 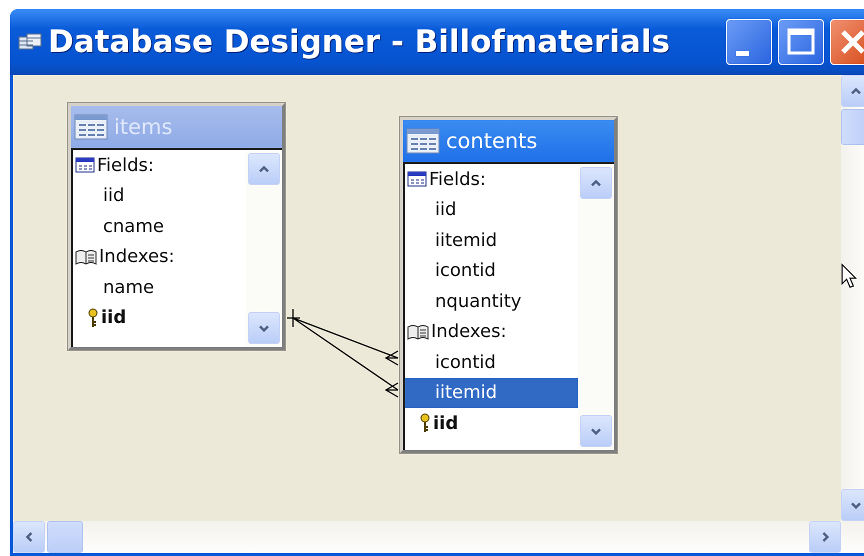 I want to click on database-icon, so click(x=30, y=42).